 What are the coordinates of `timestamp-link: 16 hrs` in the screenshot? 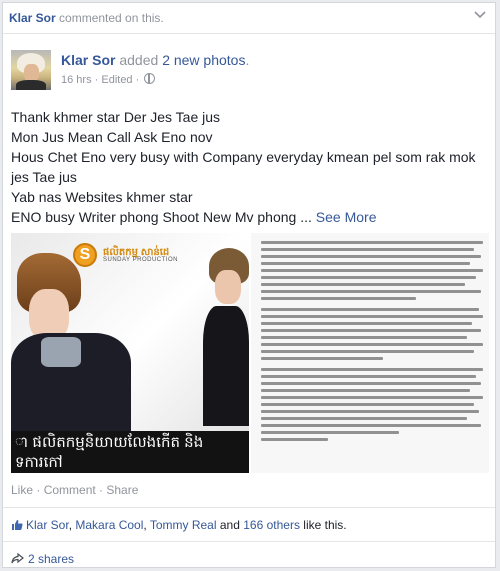 It's located at (76, 80).